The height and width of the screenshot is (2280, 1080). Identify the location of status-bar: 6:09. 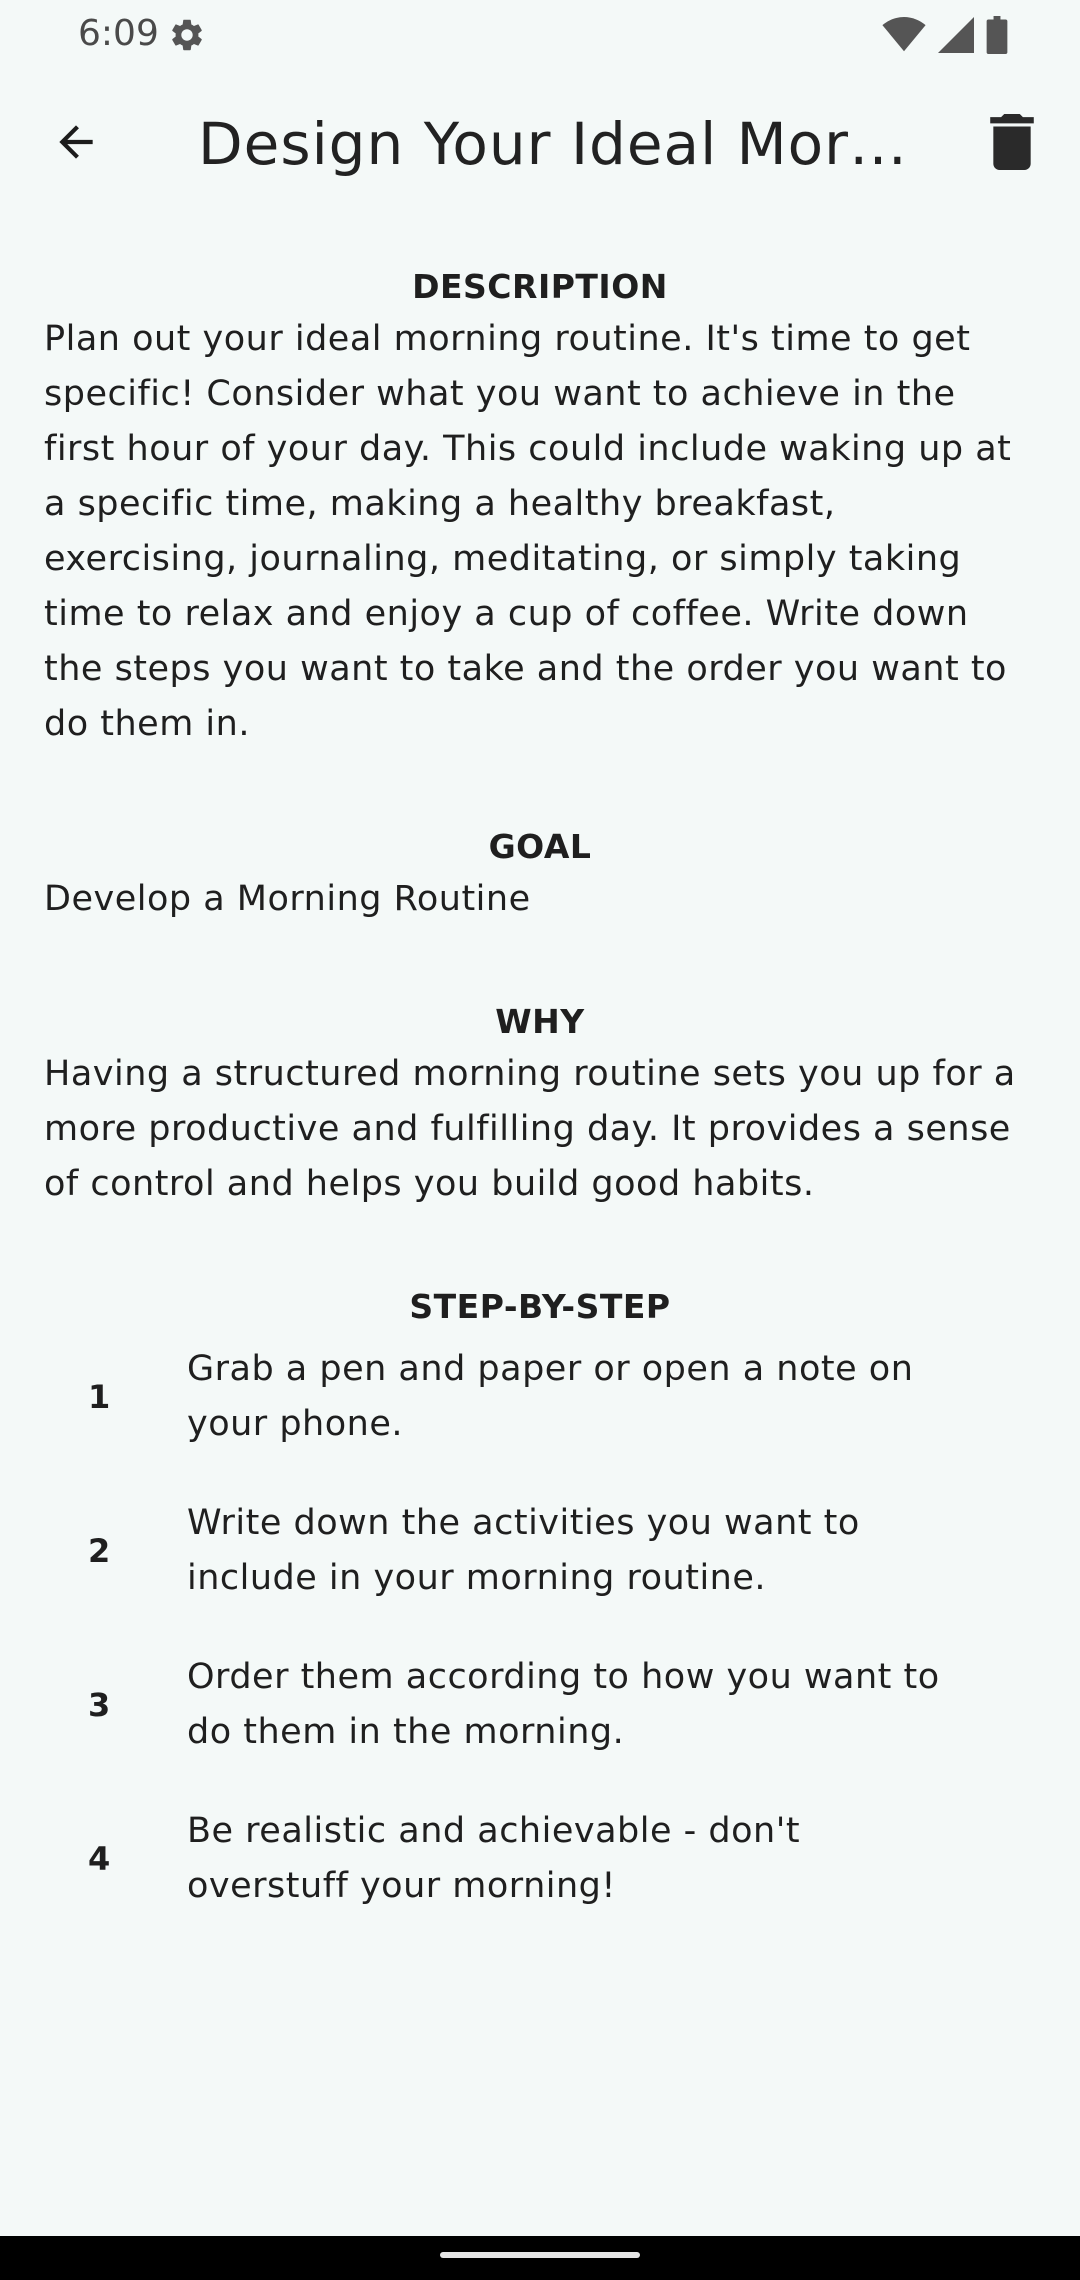
(540, 35).